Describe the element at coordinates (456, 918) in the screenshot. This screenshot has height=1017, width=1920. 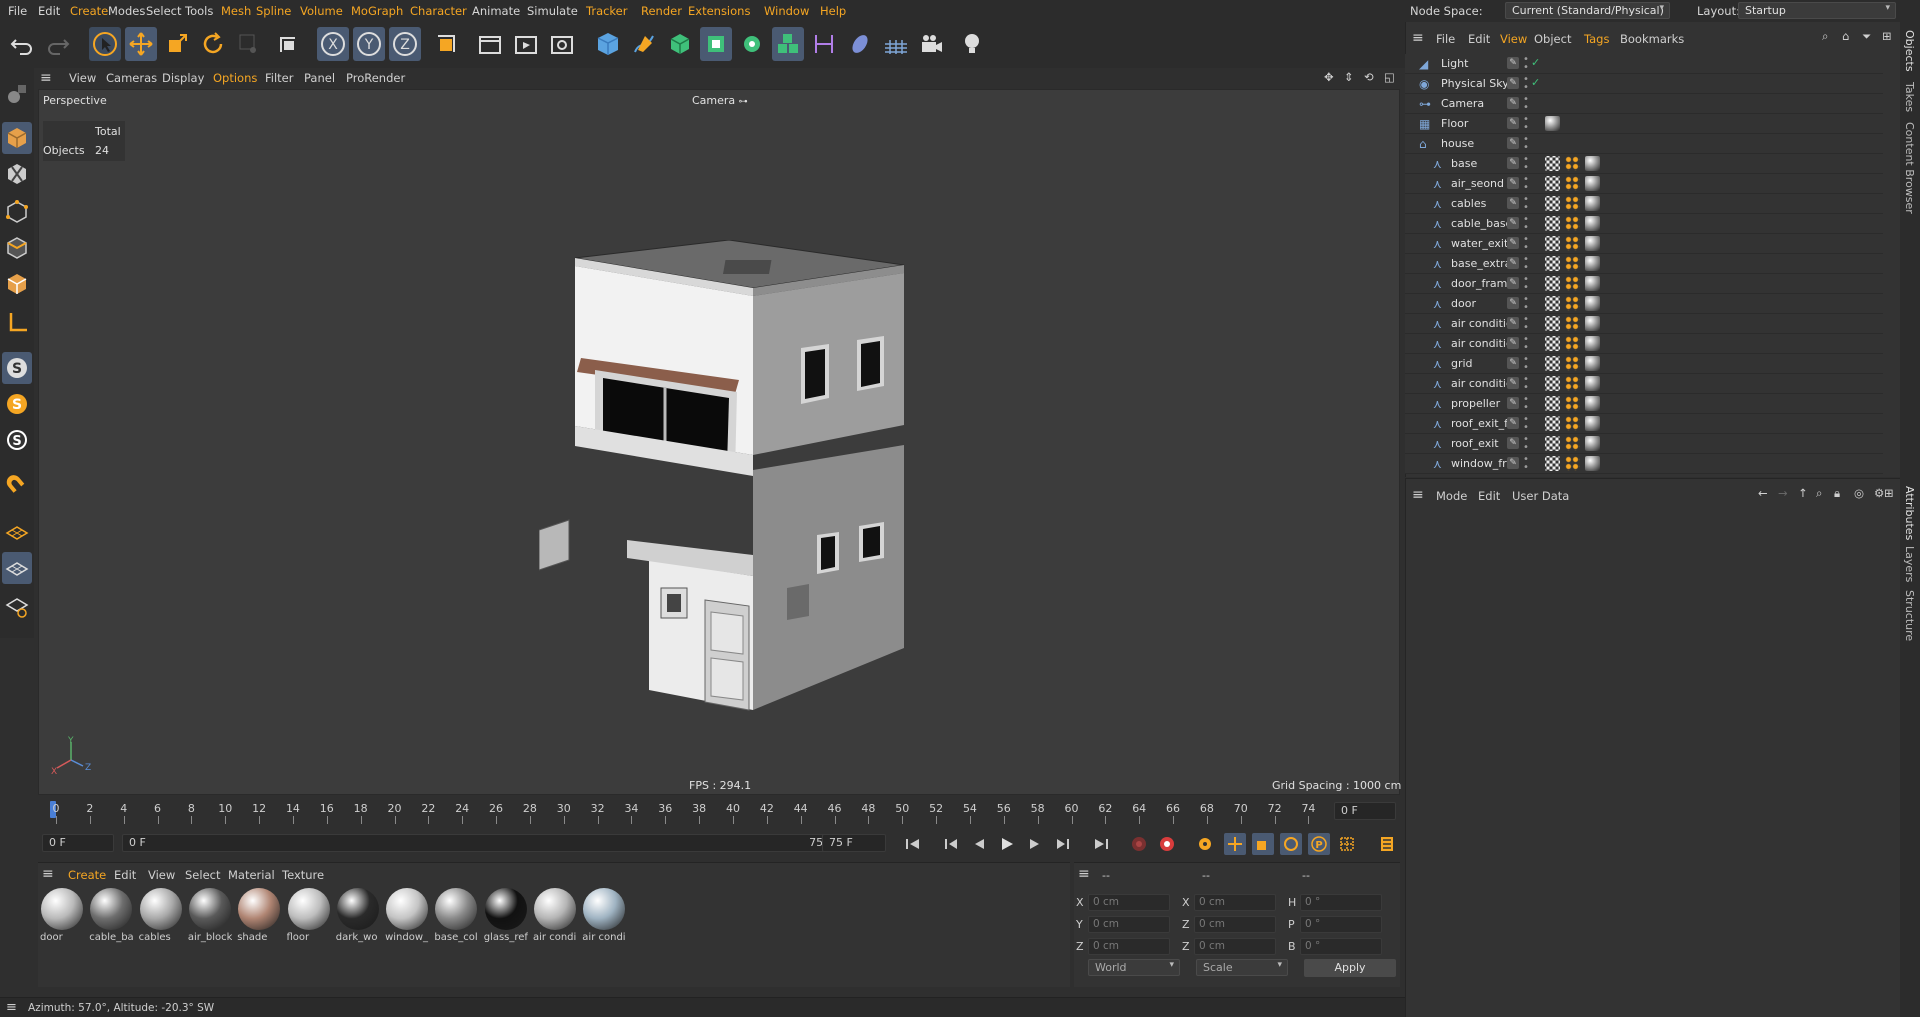
I see `material-item: base_col` at that location.